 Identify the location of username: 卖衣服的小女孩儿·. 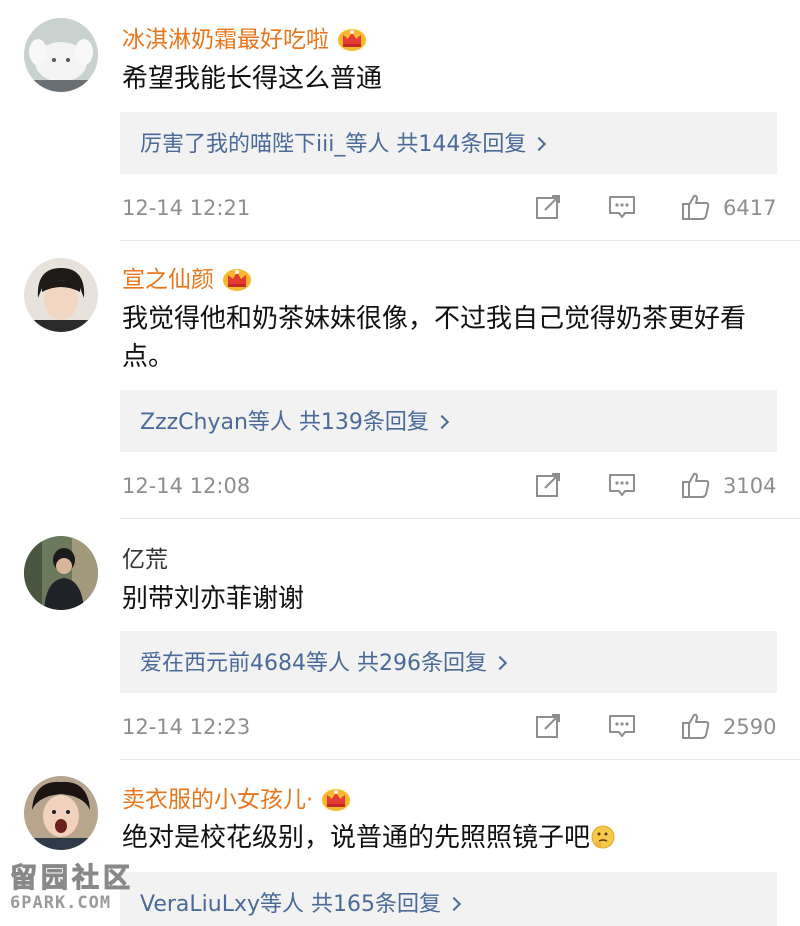
(236, 797).